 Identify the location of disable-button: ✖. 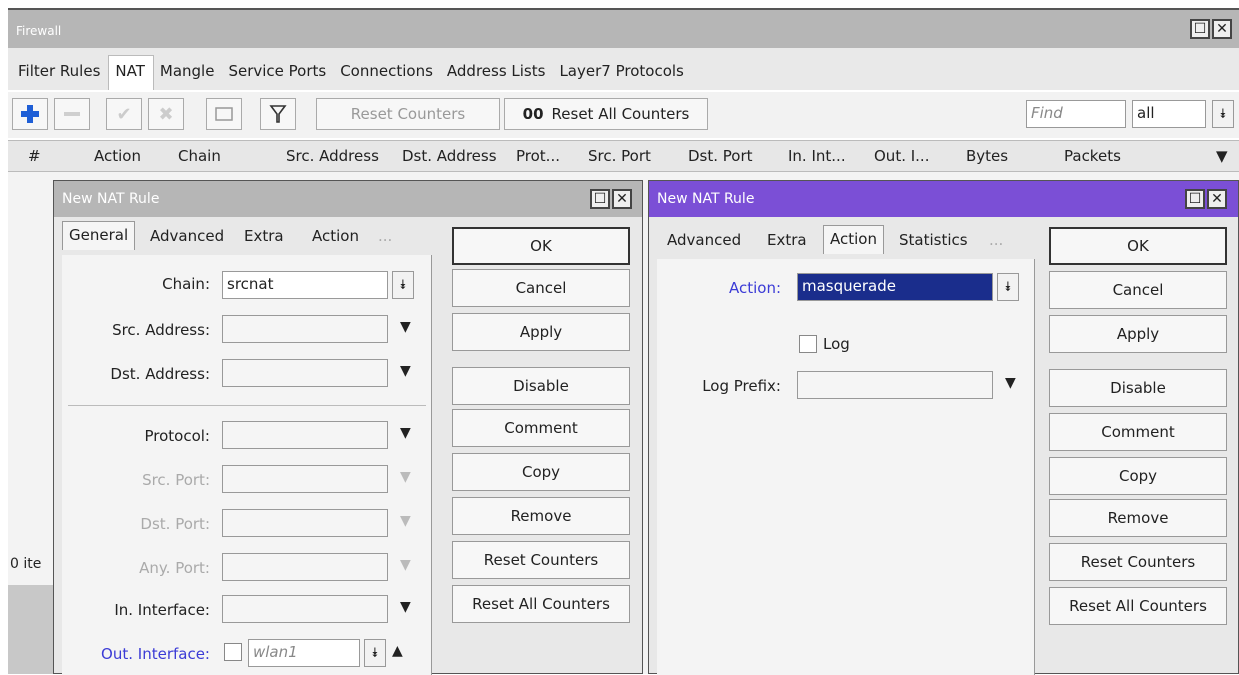
(166, 114).